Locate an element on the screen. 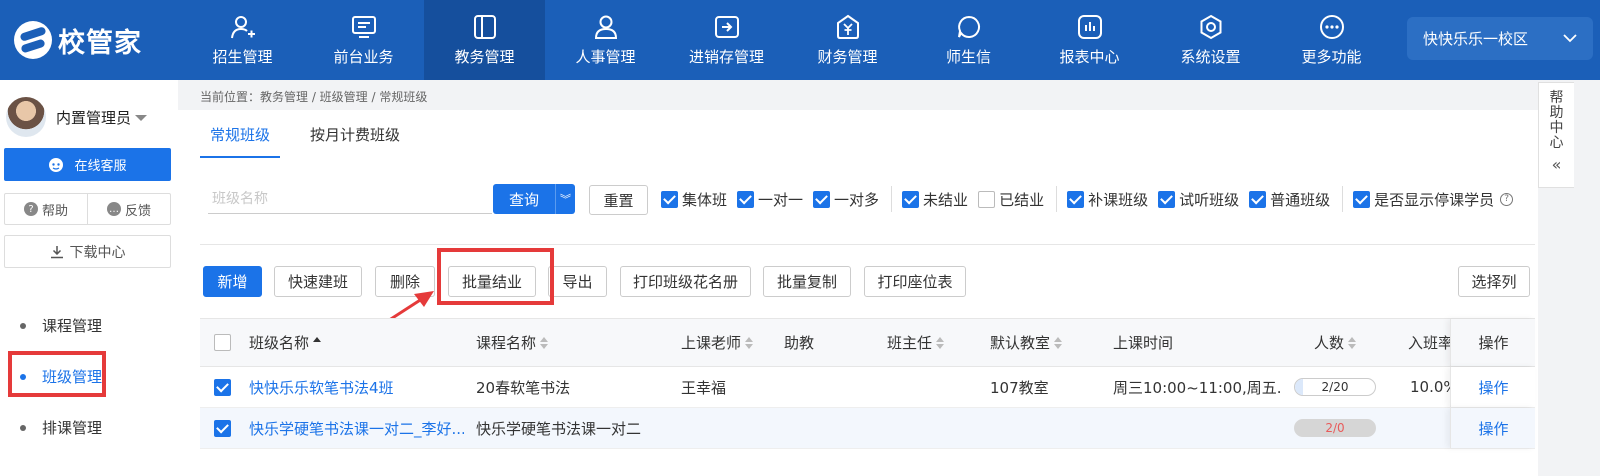 This screenshot has height=476, width=1600. filter-separator is located at coordinates (1057, 199).